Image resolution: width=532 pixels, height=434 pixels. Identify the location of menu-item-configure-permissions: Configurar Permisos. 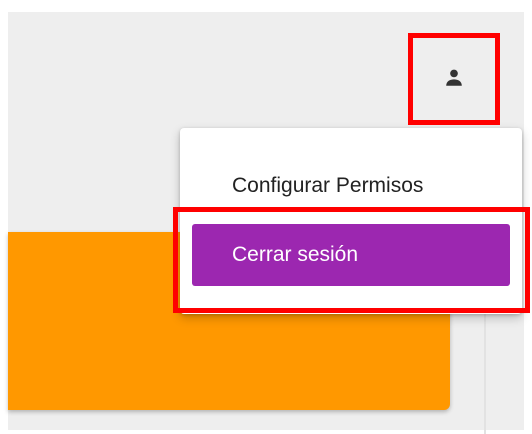
(351, 186).